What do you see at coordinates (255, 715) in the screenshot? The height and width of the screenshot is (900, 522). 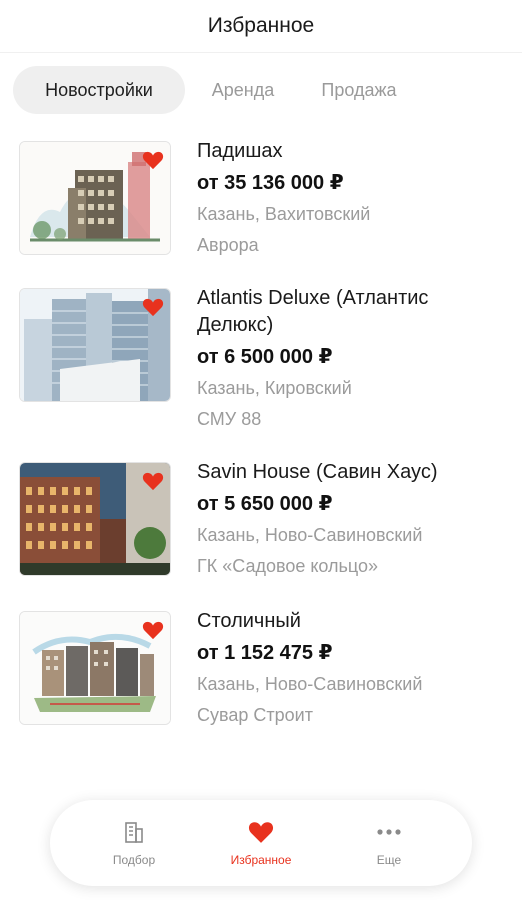 I see `item-developer: Сувар Строит` at bounding box center [255, 715].